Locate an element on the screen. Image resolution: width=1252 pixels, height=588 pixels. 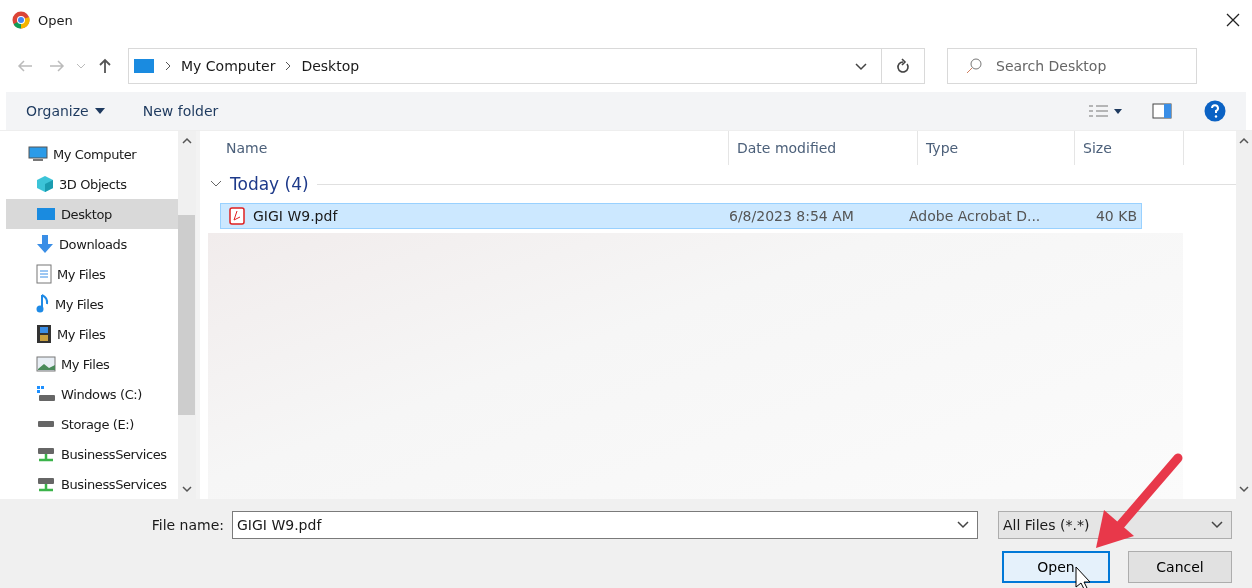
pdf-file-icon is located at coordinates (237, 216).